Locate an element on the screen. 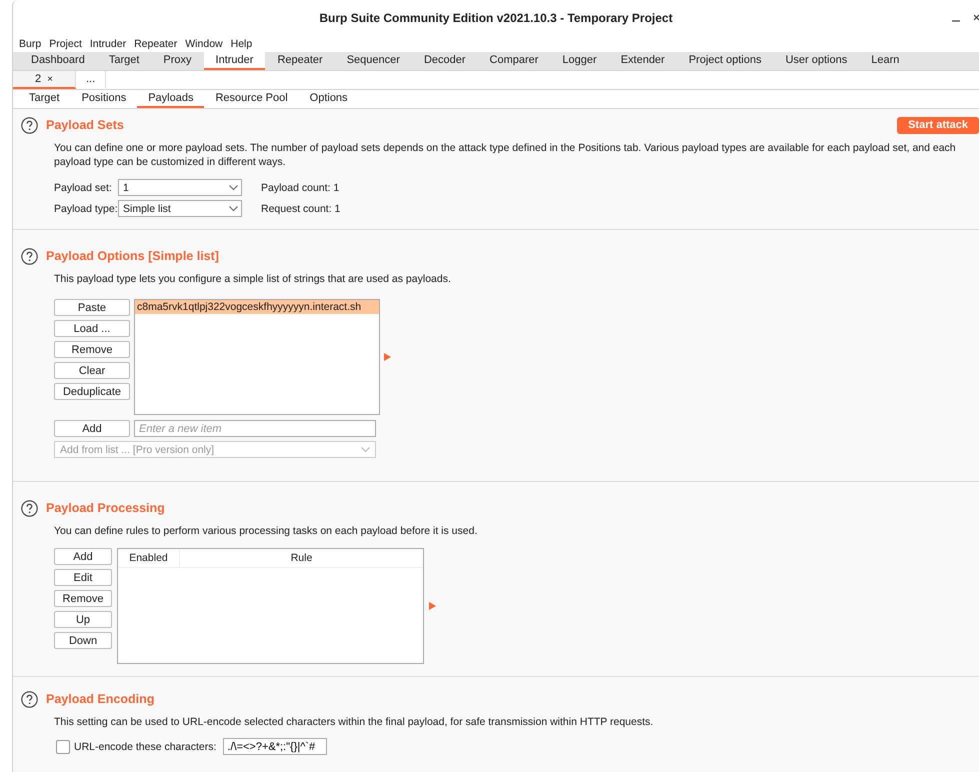 This screenshot has height=772, width=979. tab: Intruder is located at coordinates (235, 61).